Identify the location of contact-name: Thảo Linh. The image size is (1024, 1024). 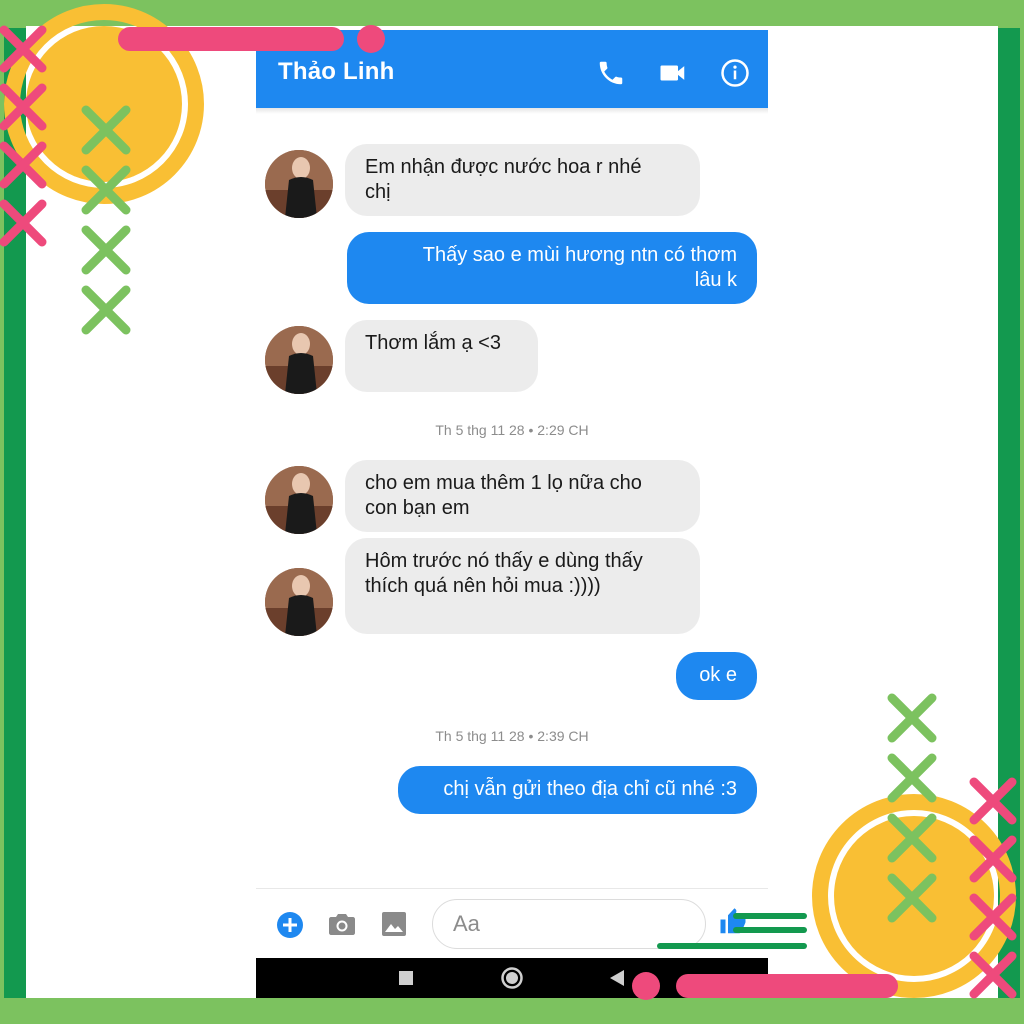
(336, 72).